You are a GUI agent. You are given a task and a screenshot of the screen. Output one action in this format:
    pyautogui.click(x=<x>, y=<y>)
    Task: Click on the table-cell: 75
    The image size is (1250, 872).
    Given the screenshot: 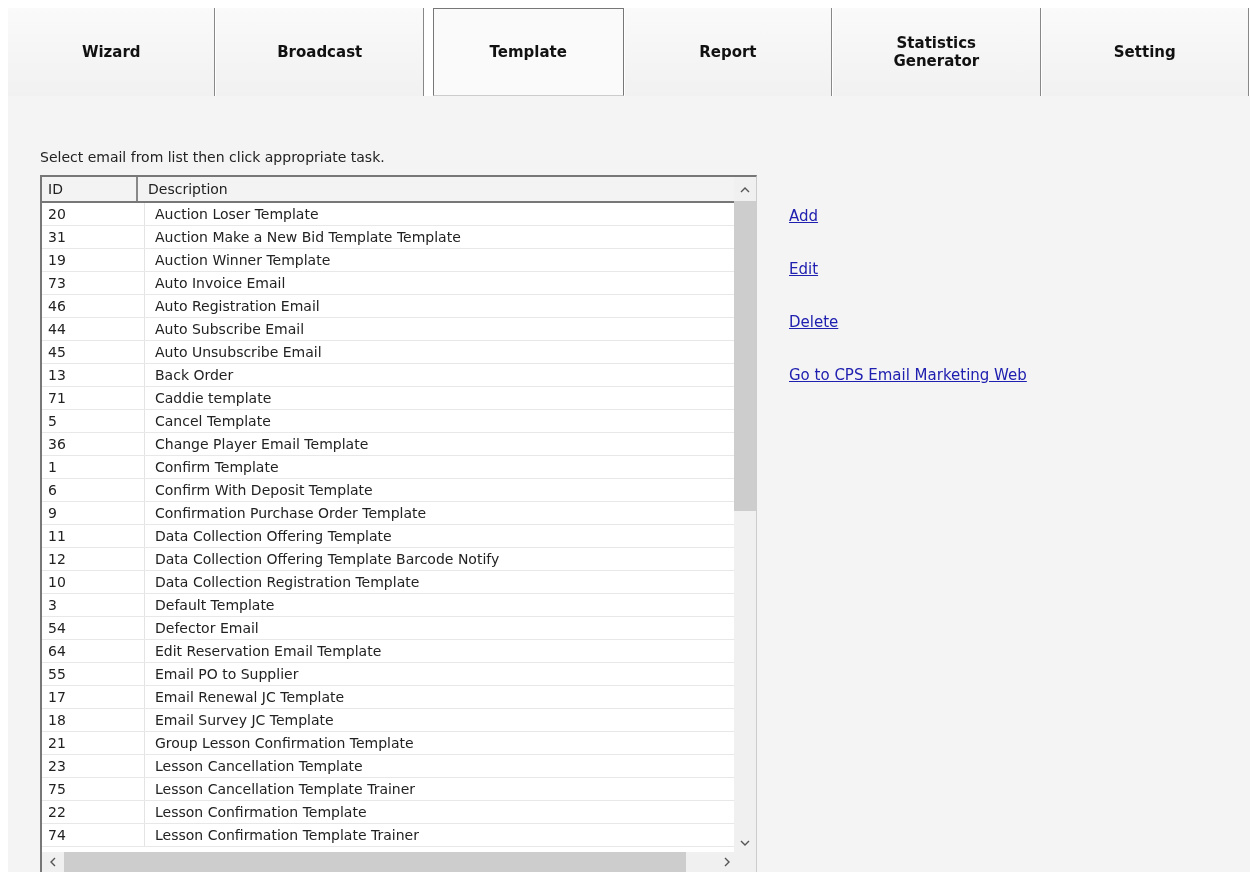 What is the action you would take?
    pyautogui.click(x=93, y=789)
    